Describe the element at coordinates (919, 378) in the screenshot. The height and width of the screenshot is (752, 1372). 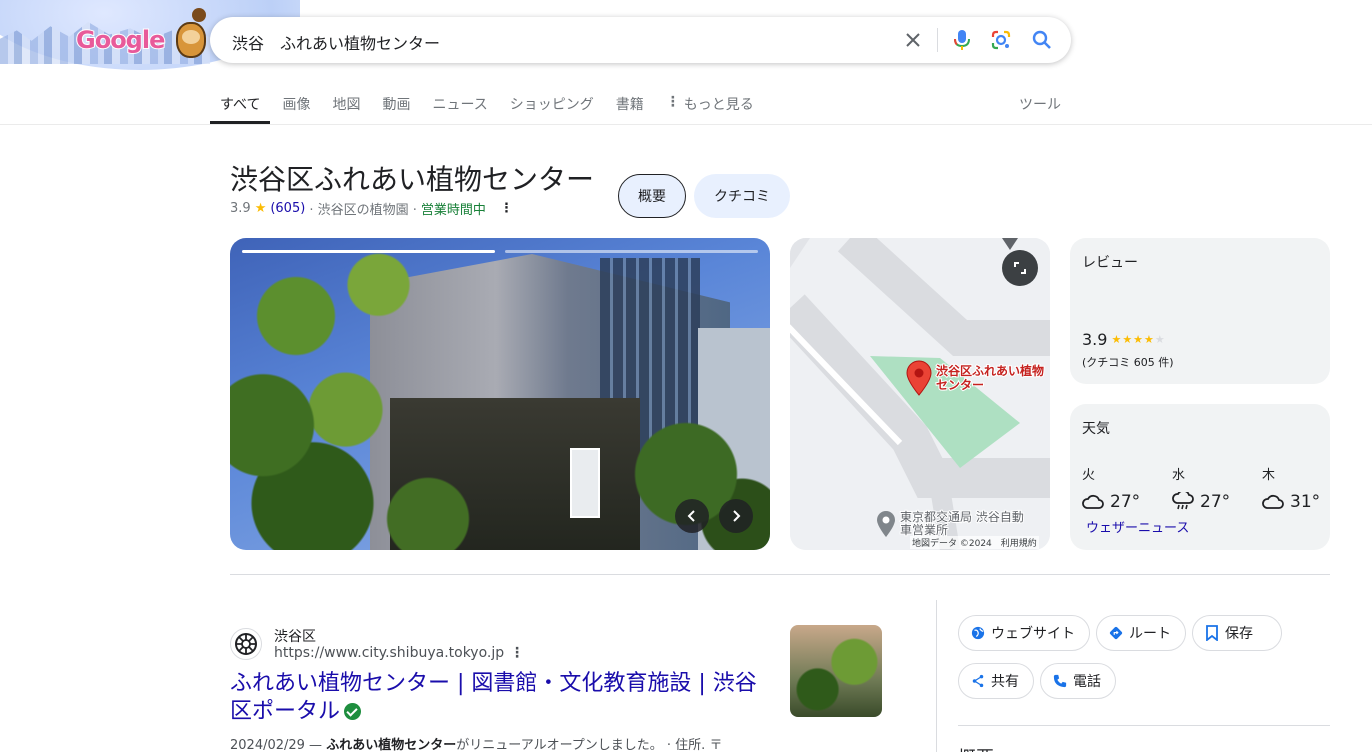
I see `map-pin-icon` at that location.